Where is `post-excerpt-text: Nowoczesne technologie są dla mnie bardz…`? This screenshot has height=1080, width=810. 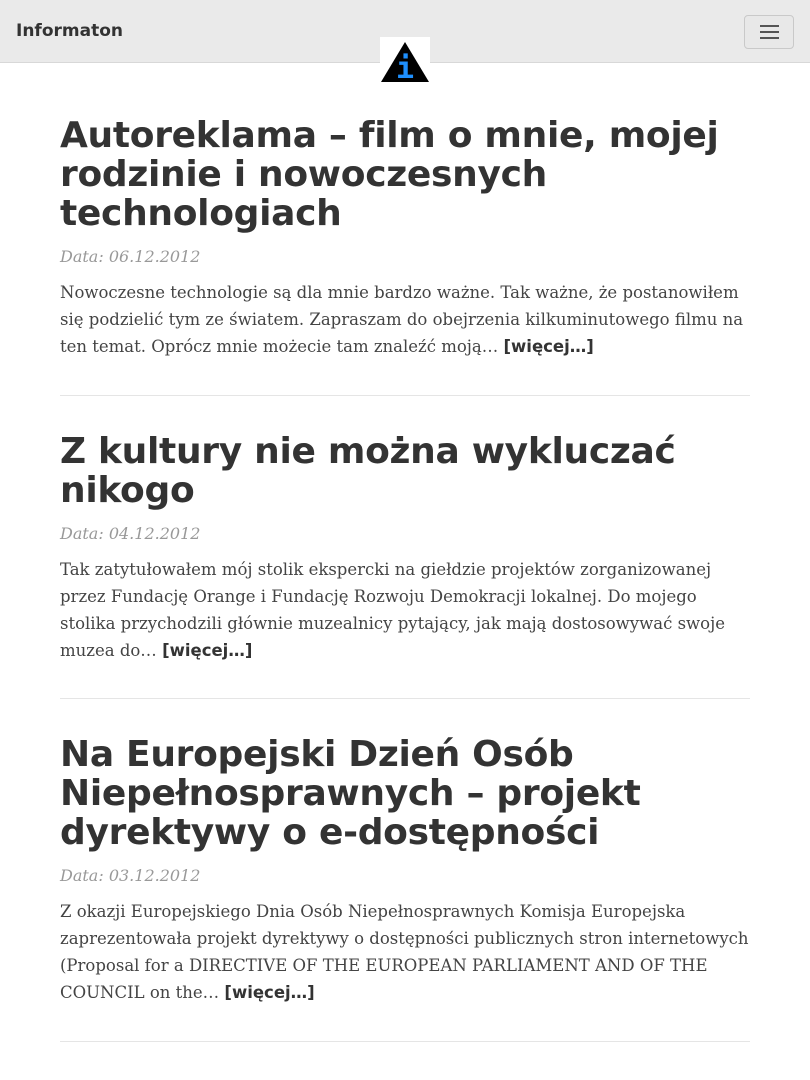 post-excerpt-text: Nowoczesne technologie są dla mnie bardz… is located at coordinates (402, 319).